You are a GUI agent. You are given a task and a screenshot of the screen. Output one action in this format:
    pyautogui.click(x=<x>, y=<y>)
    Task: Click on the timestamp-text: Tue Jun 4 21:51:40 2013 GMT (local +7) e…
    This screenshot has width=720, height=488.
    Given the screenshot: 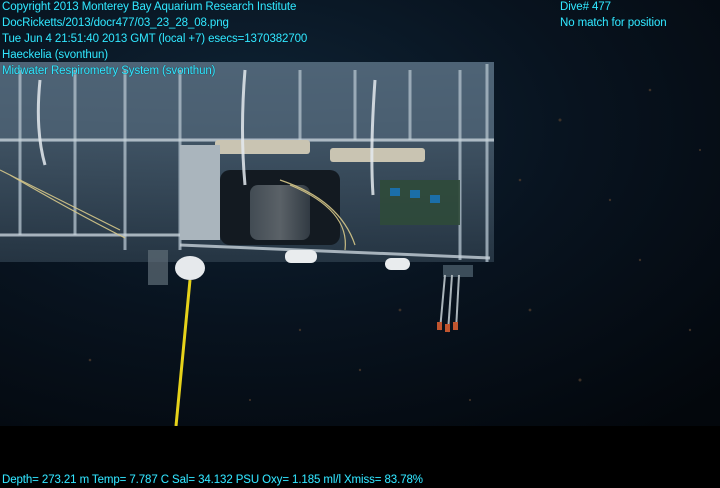 What is the action you would take?
    pyautogui.click(x=155, y=39)
    